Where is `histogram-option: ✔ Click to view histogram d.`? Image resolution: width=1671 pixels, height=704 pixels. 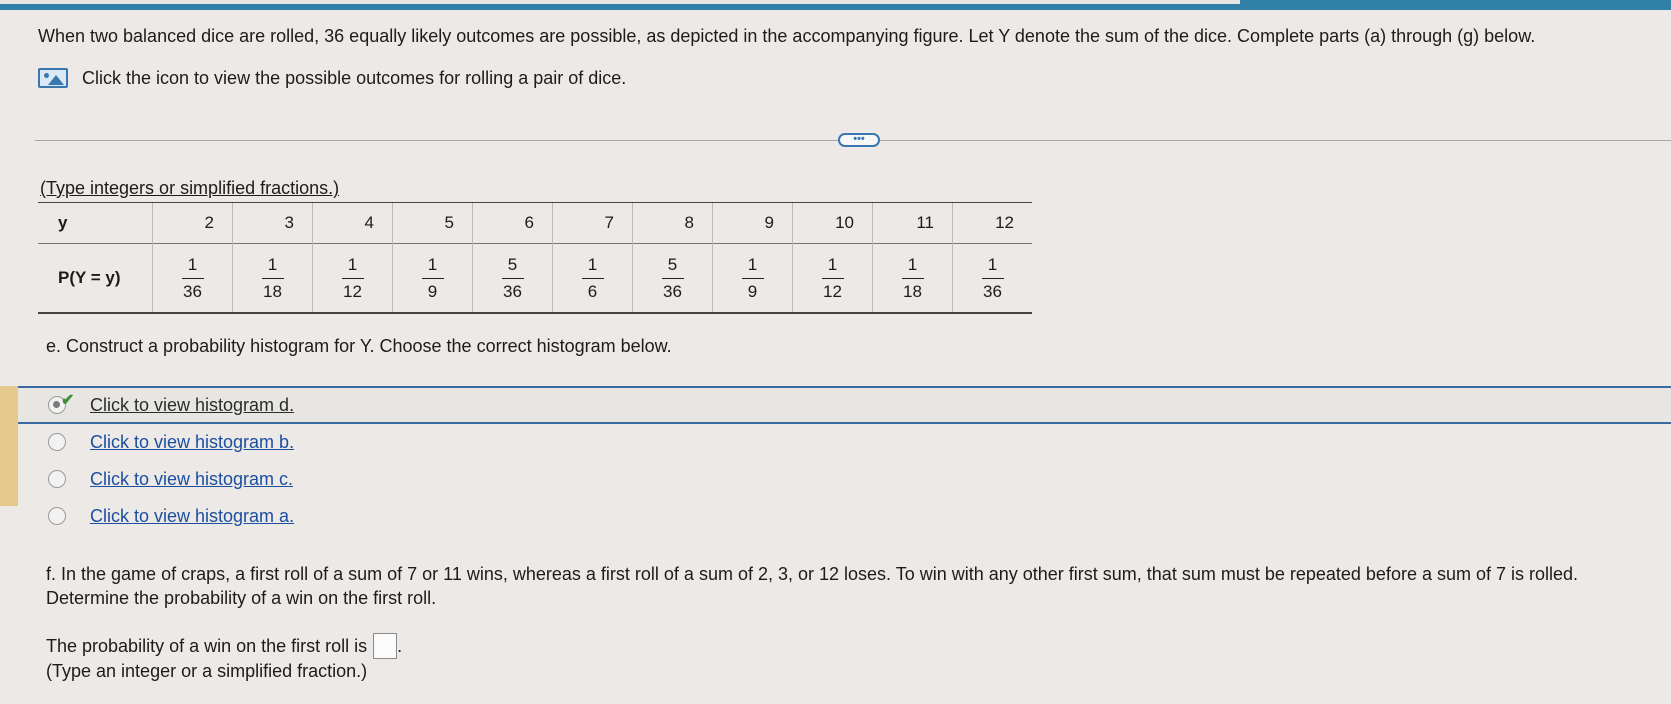 histogram-option: ✔ Click to view histogram d. is located at coordinates (171, 405).